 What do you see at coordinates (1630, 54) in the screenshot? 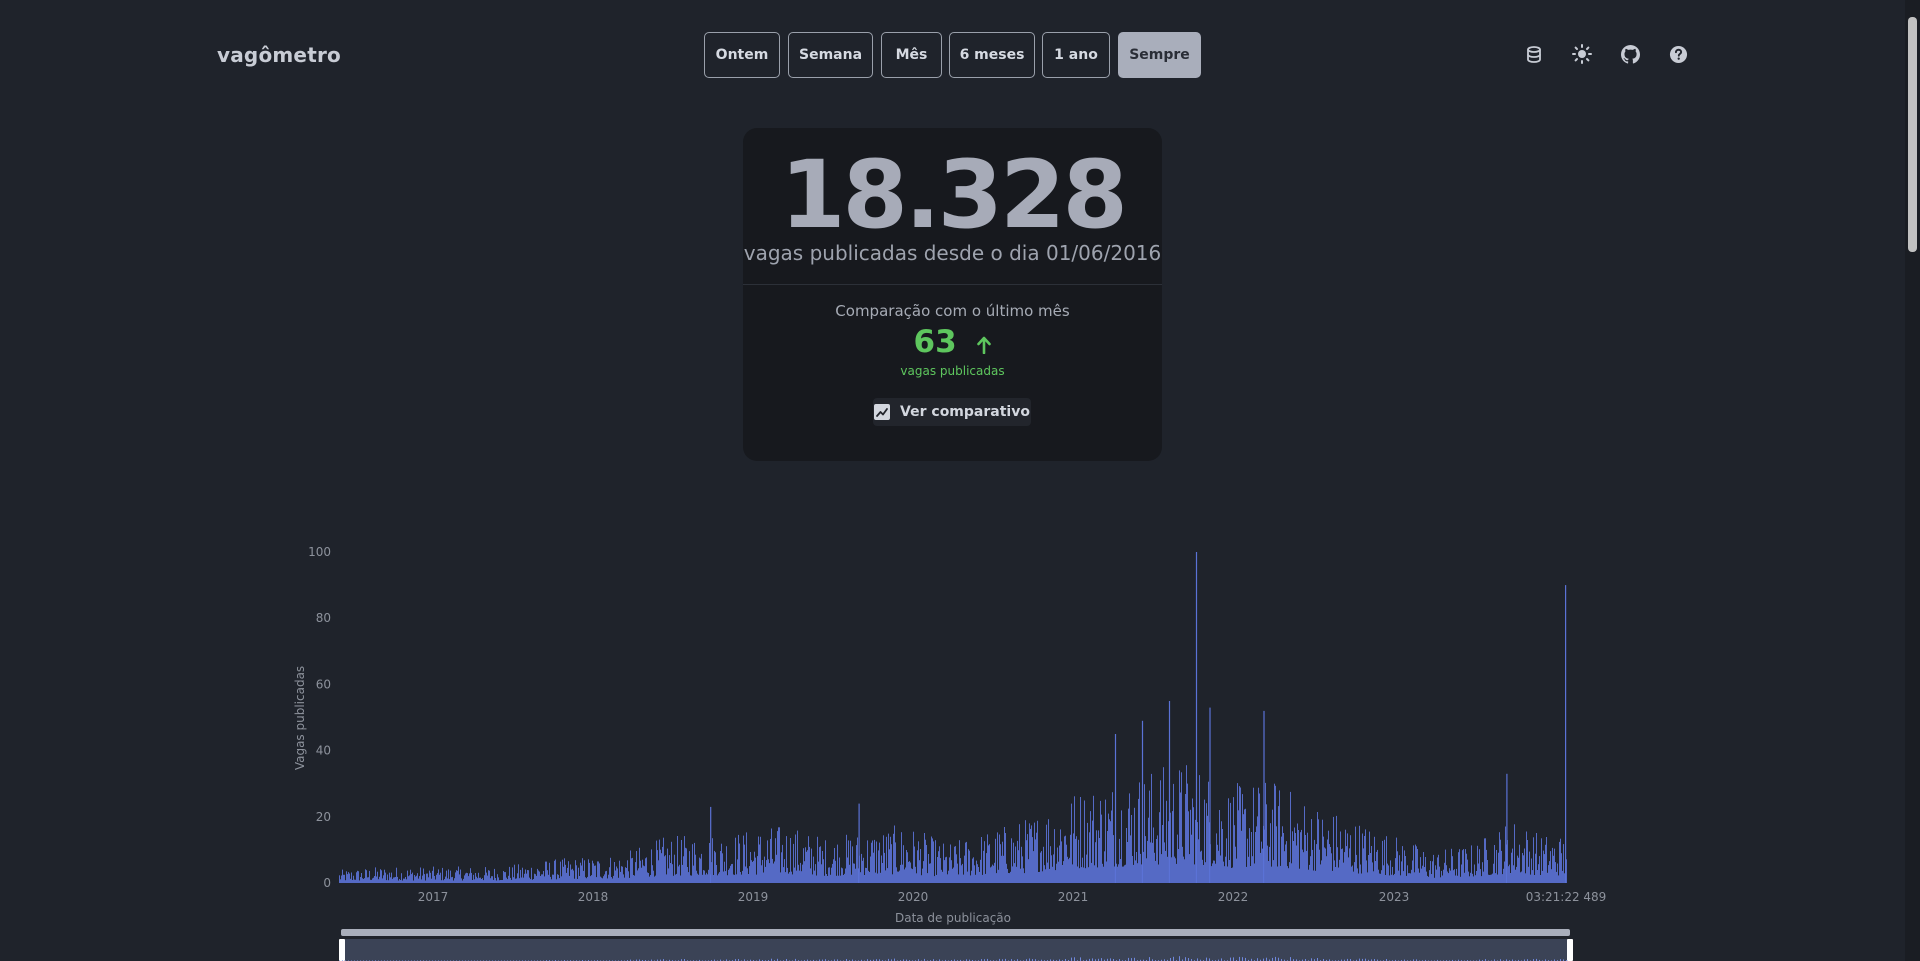
I see `github-icon` at bounding box center [1630, 54].